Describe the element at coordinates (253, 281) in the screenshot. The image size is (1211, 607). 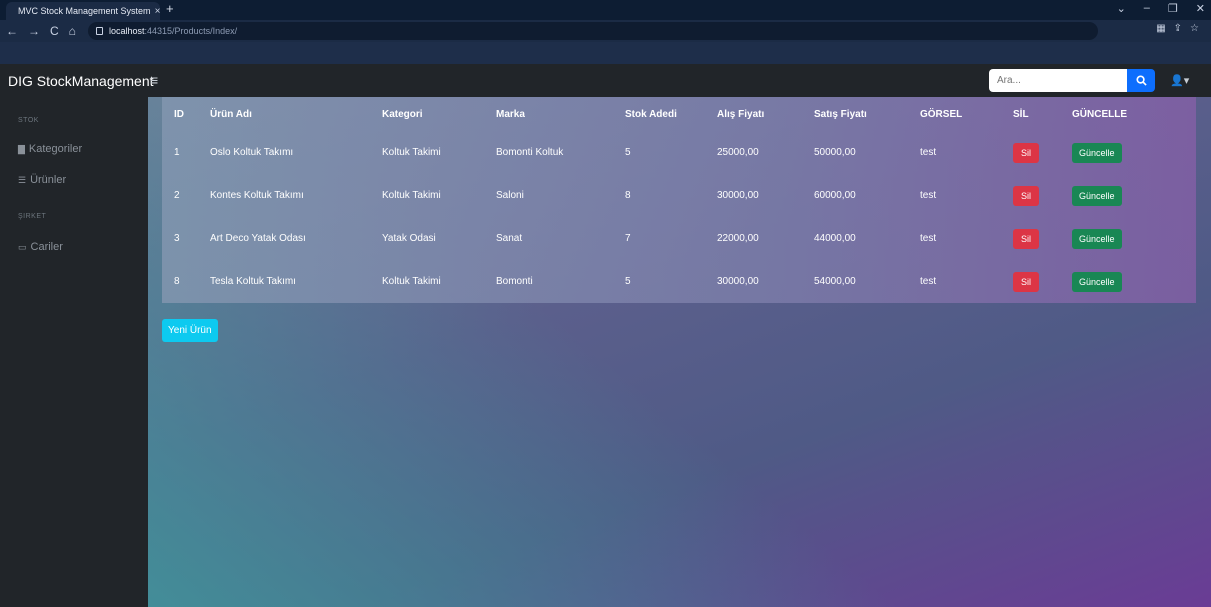
I see `cell-name: Tesla Koltuk Takımı` at that location.